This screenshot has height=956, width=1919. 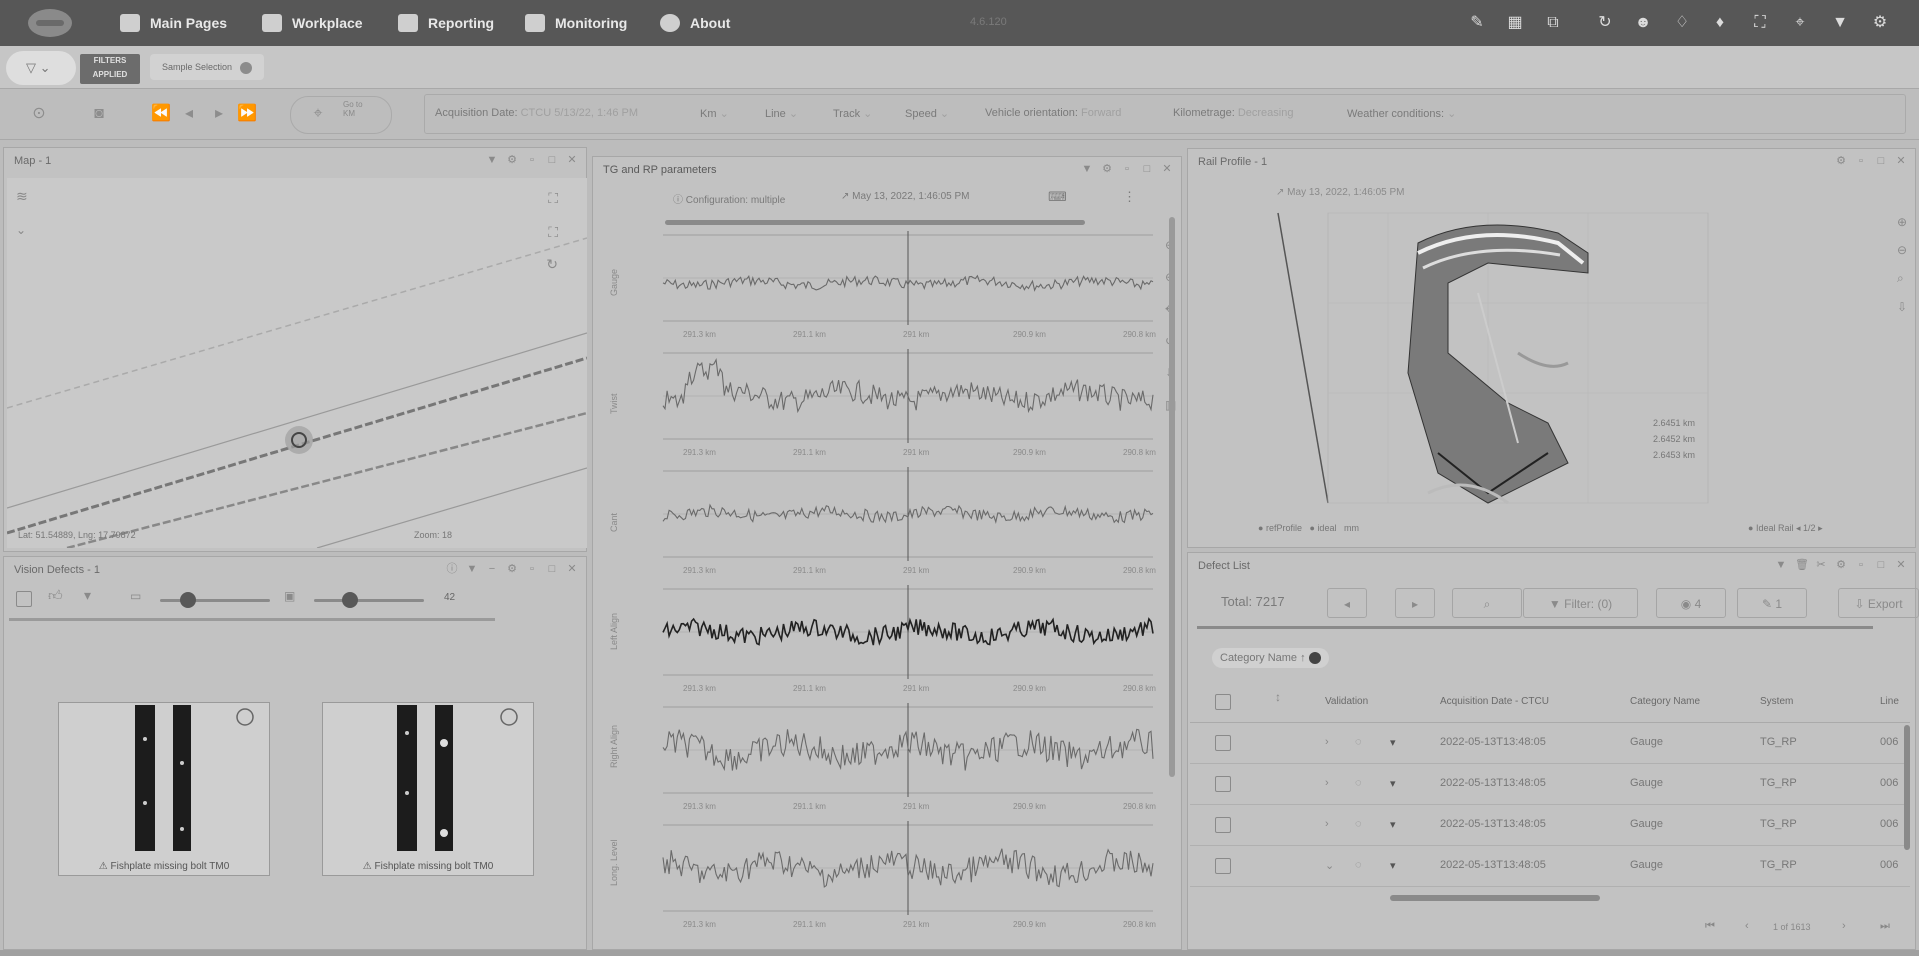 What do you see at coordinates (1821, 565) in the screenshot?
I see `scissors-icon: ✂` at bounding box center [1821, 565].